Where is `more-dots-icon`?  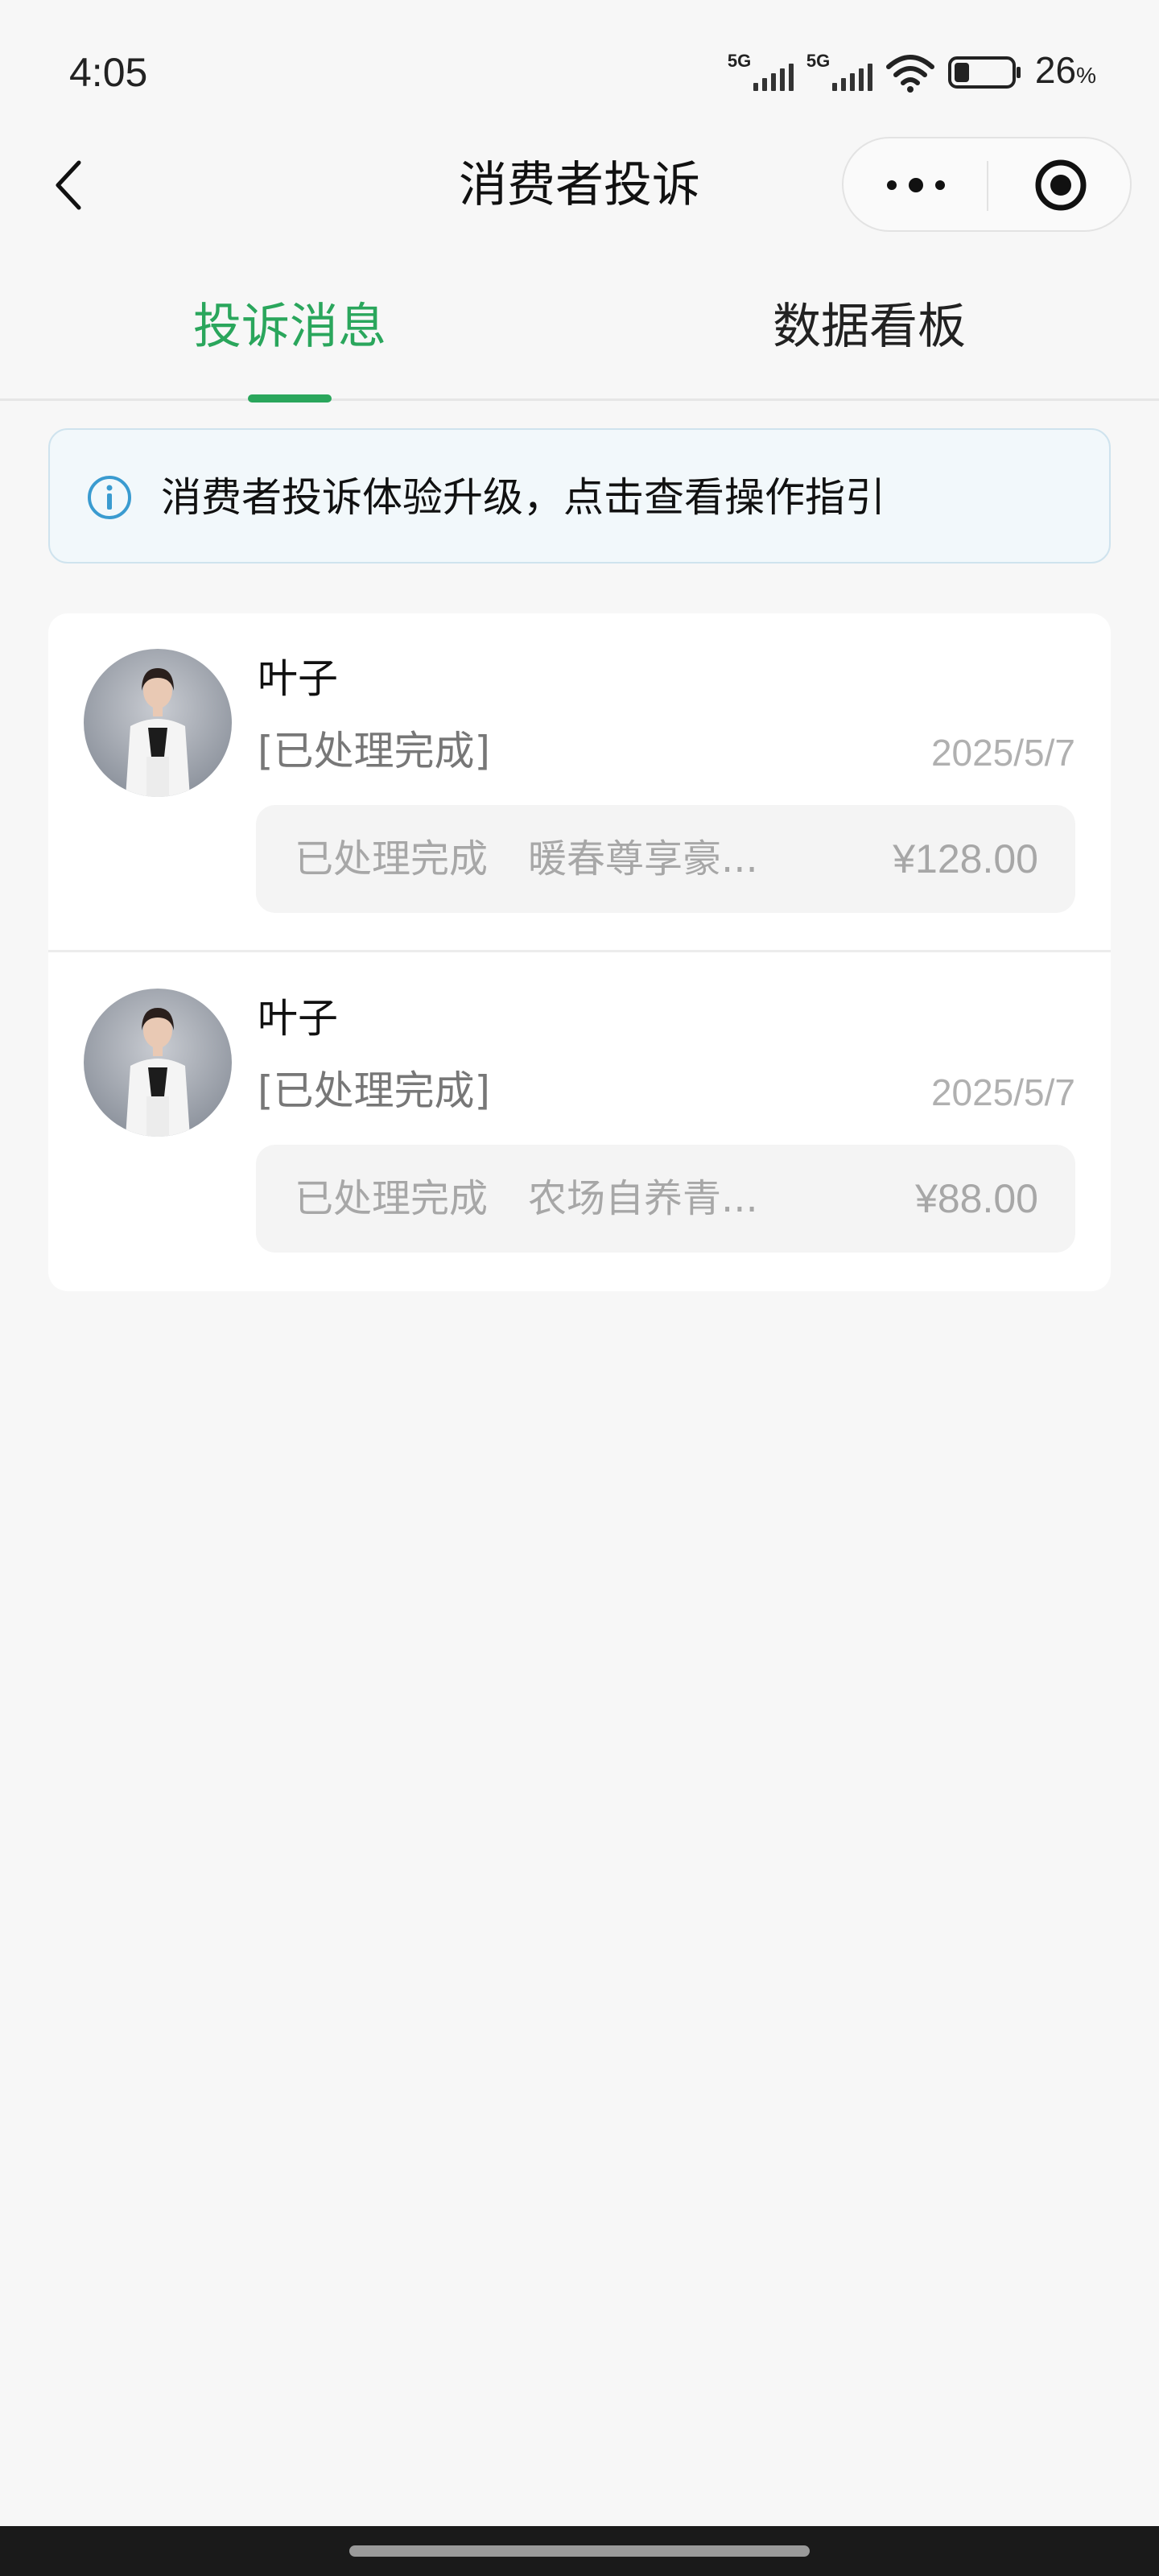
more-dots-icon is located at coordinates (916, 185).